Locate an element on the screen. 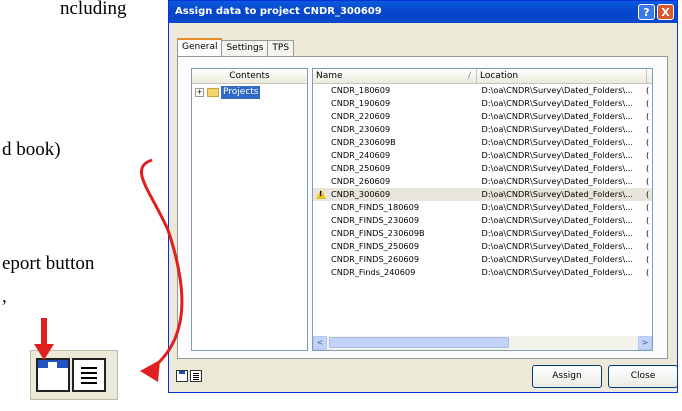 The height and width of the screenshot is (411, 682). curved-arrow is located at coordinates (162, 265).